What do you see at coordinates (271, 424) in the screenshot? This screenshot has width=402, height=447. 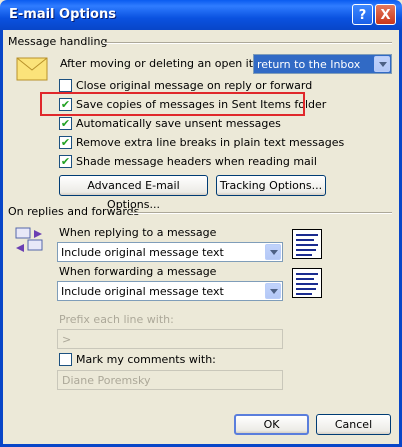 I see `ok-button: OK` at bounding box center [271, 424].